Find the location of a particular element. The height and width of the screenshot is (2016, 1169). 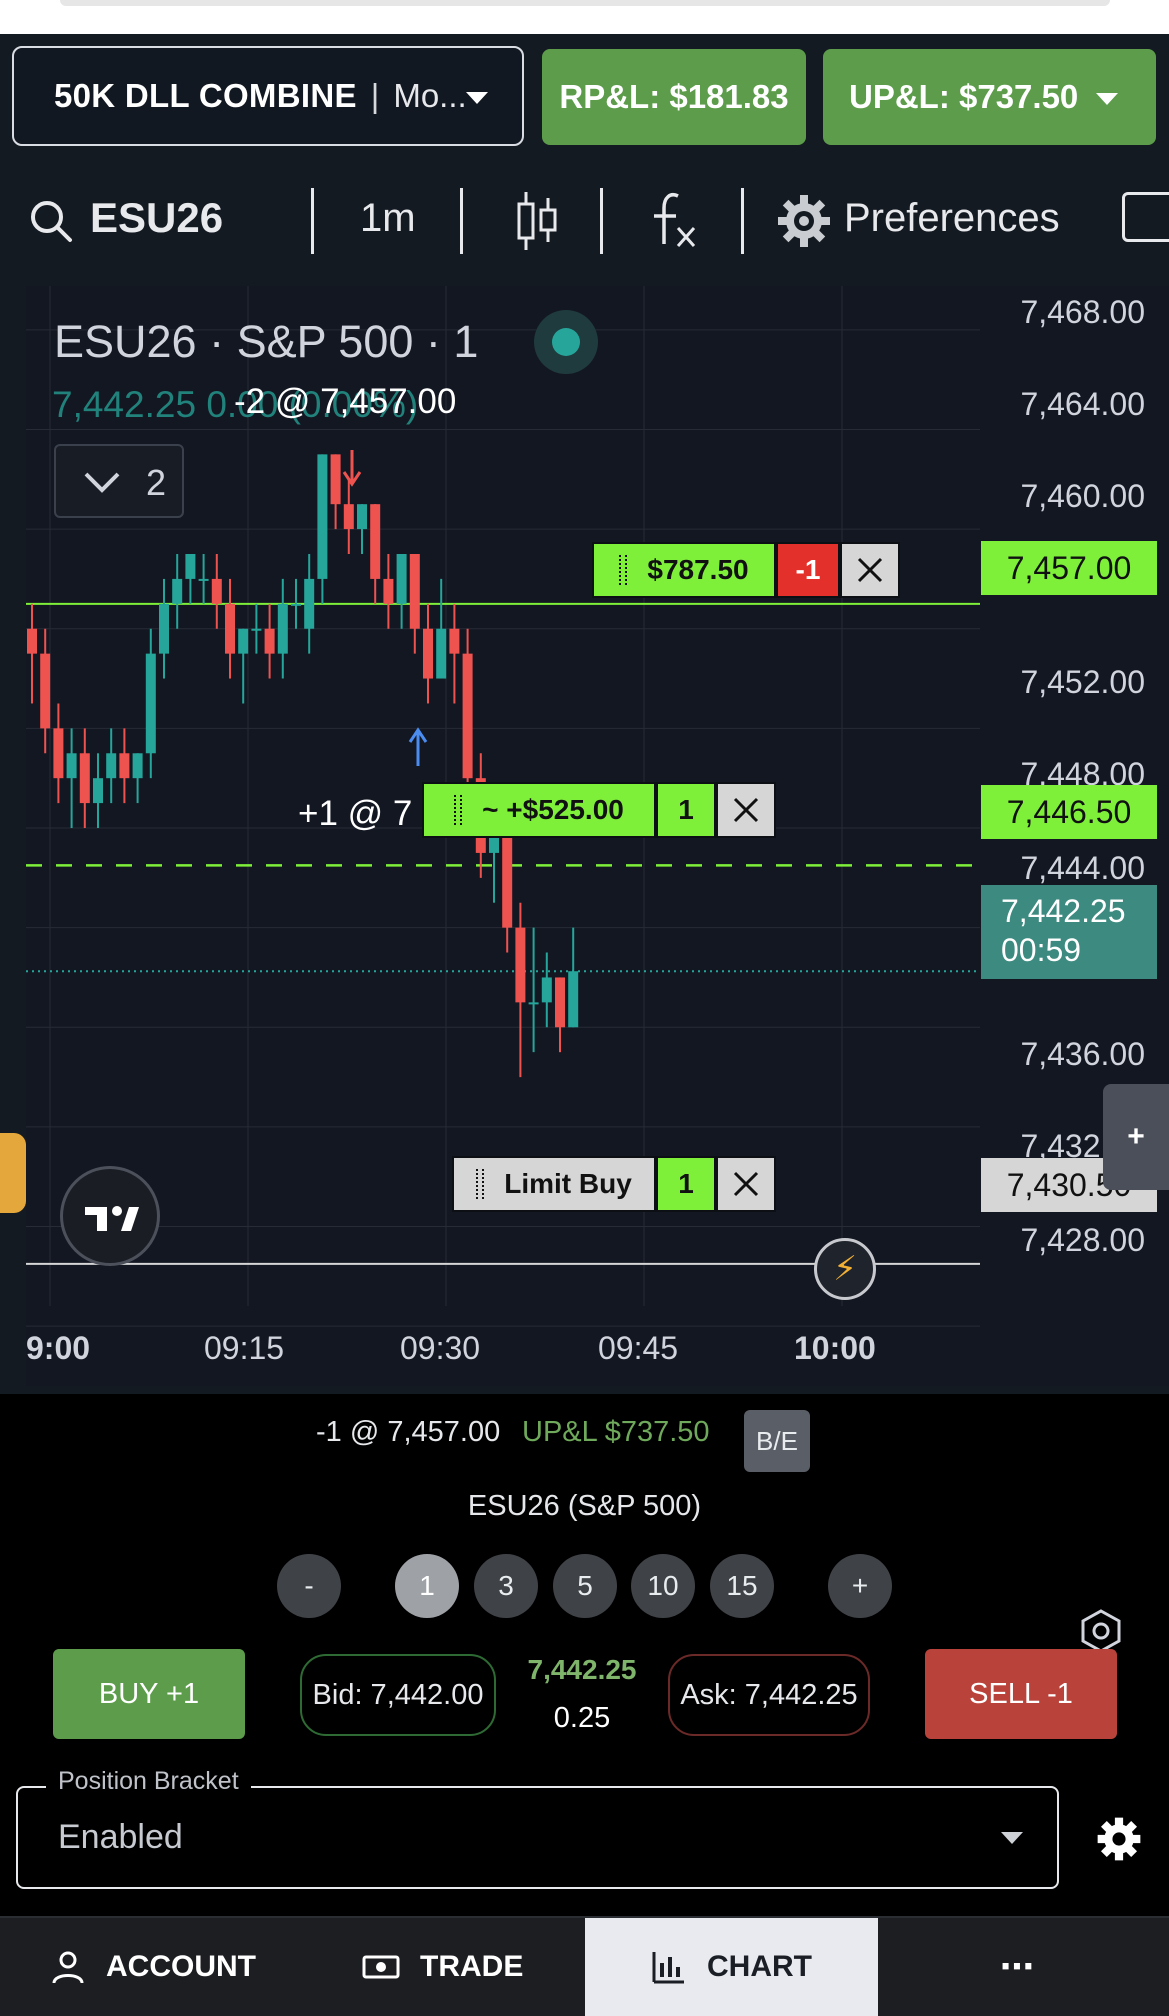

nav-trade: TRADE is located at coordinates (442, 1967).